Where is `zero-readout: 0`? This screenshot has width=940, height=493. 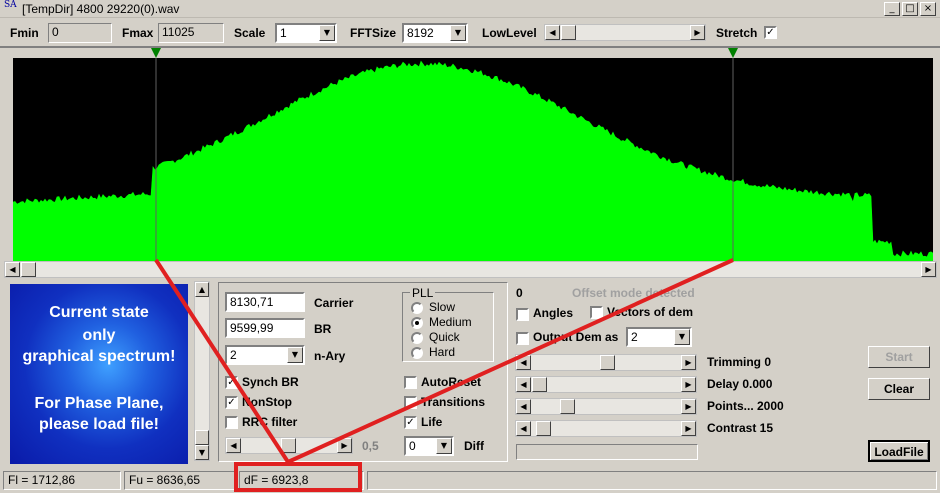 zero-readout: 0 is located at coordinates (519, 293).